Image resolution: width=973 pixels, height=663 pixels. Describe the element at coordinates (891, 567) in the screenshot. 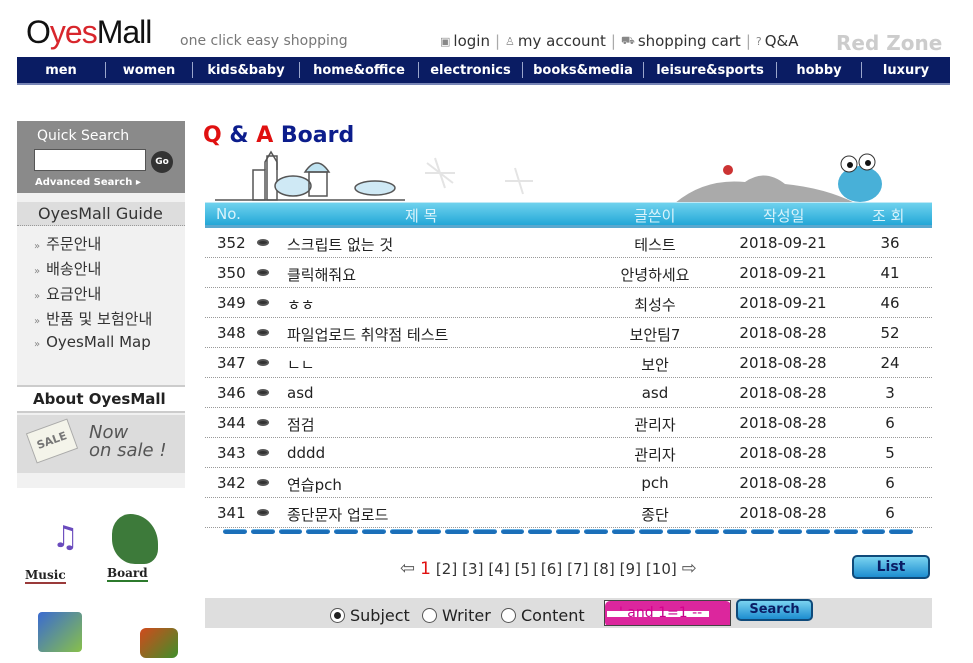

I see `list-button: List` at that location.